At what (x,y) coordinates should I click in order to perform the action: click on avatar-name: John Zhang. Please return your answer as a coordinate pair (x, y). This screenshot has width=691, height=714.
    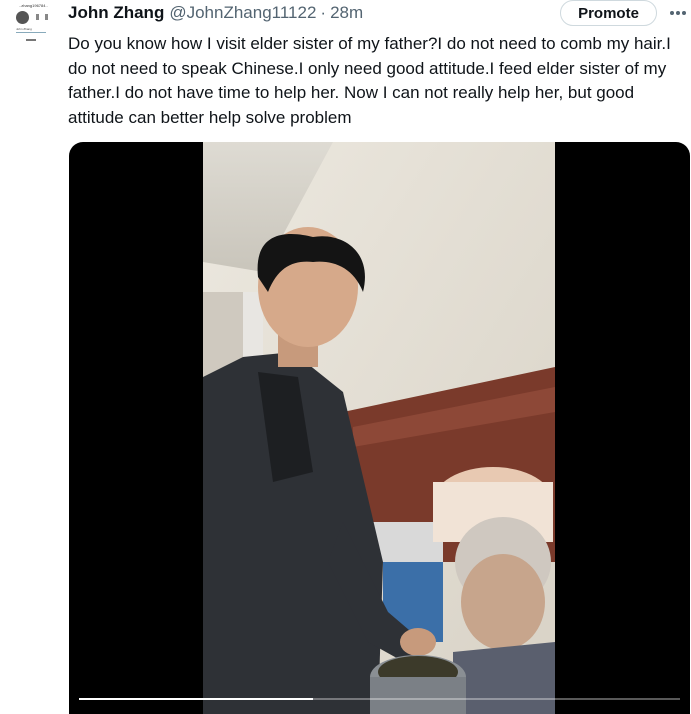
    Looking at the image, I should click on (24, 29).